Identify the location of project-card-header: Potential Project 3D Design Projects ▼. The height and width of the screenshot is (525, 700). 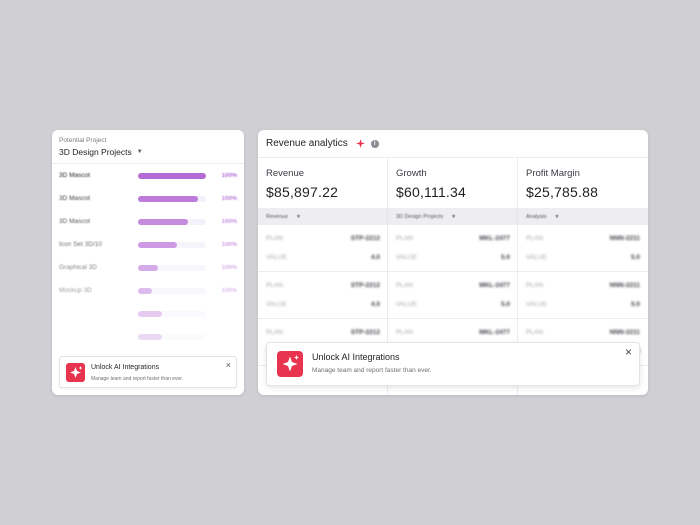
(148, 147).